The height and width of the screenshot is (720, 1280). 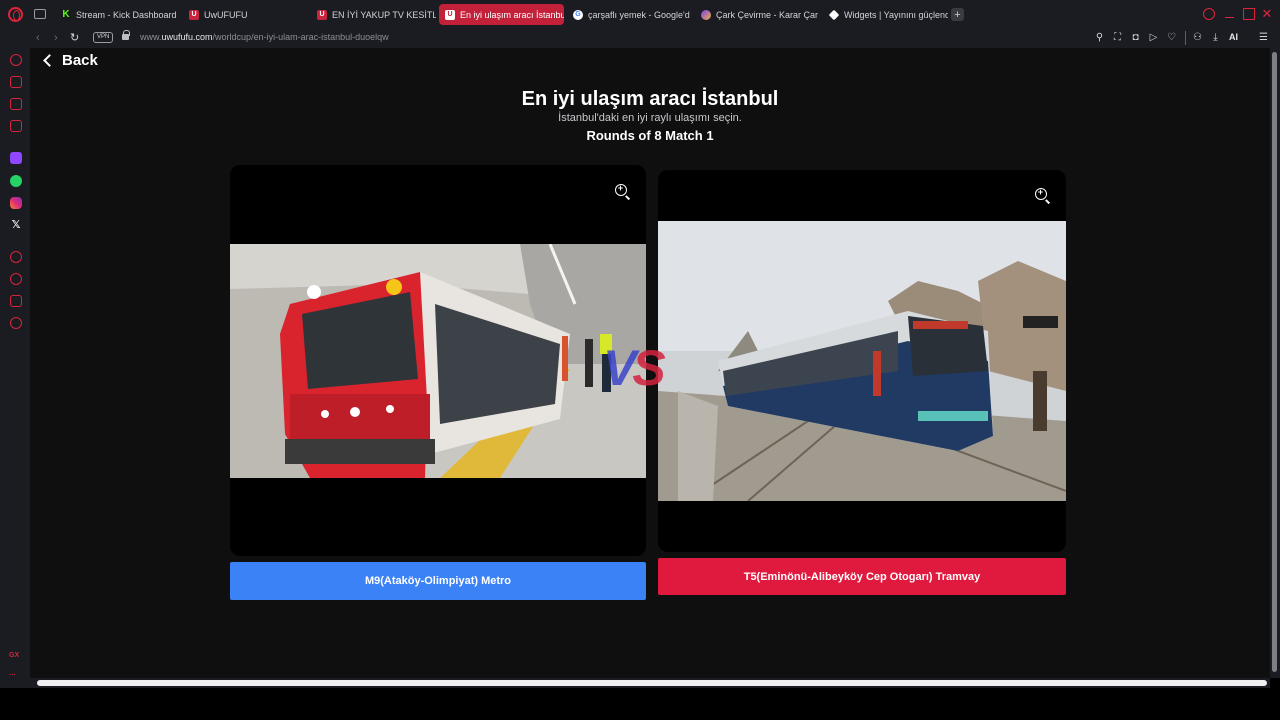 What do you see at coordinates (1185, 38) in the screenshot?
I see `toolbar-separator` at bounding box center [1185, 38].